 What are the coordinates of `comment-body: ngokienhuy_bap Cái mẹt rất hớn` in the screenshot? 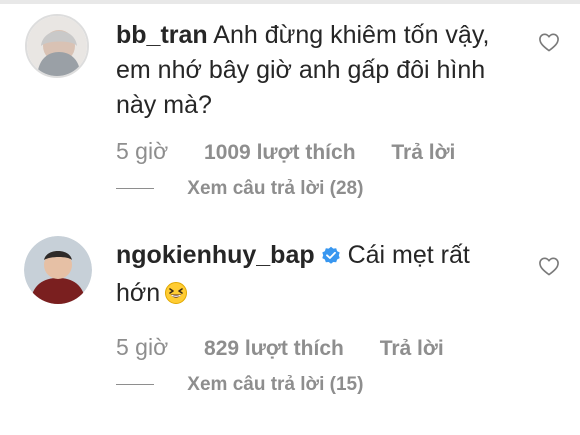 It's located at (316, 276).